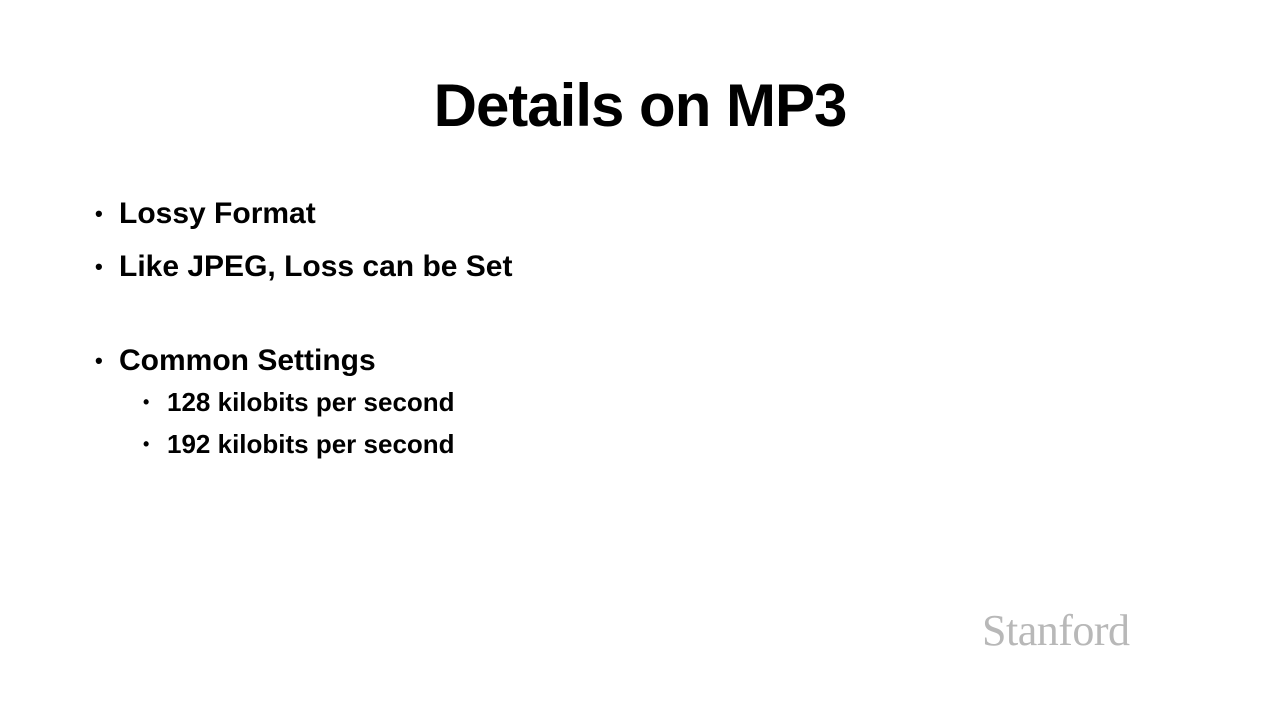  I want to click on bullet-text: Lossy Format, so click(217, 213).